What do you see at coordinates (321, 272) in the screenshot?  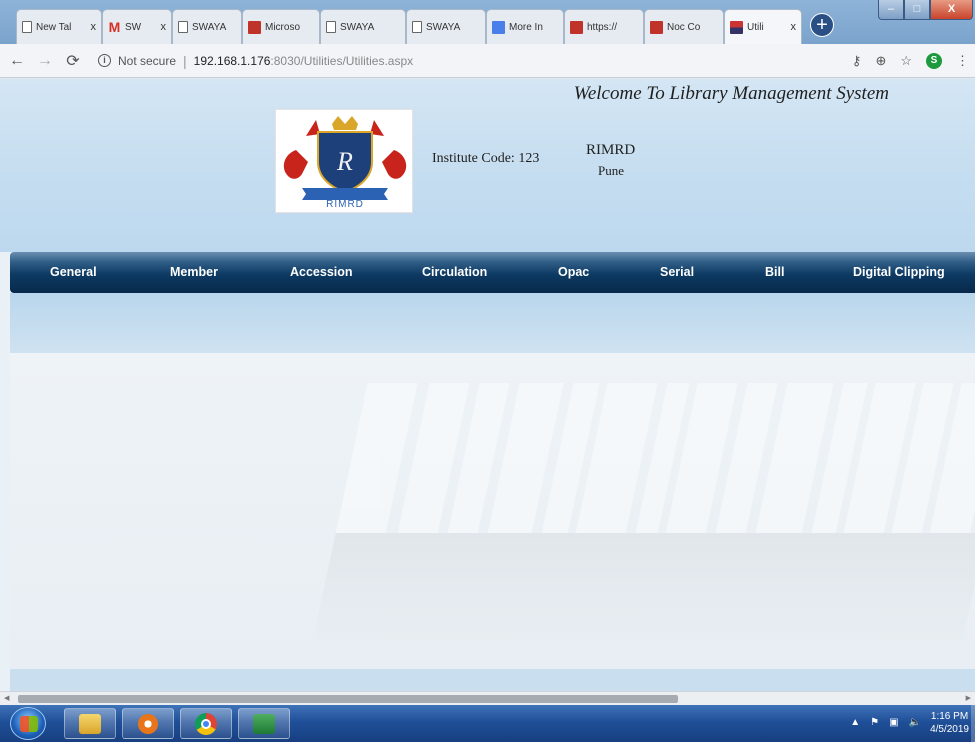 I see `menu-item-accession: Accession` at bounding box center [321, 272].